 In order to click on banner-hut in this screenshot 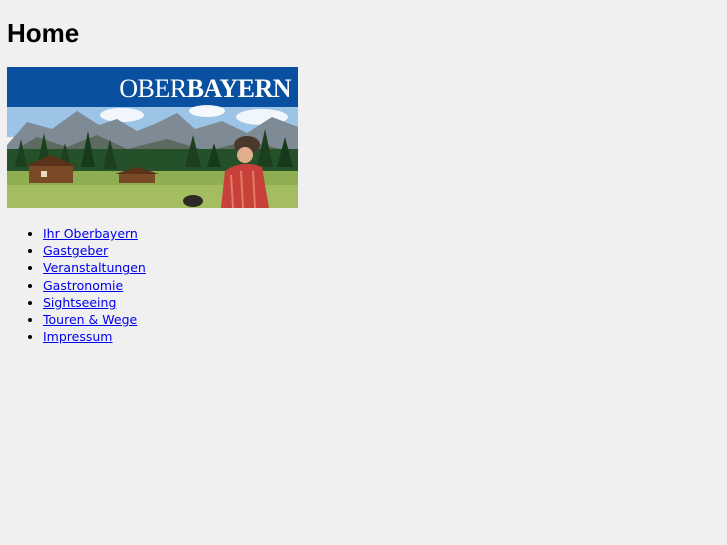, I will do `click(51, 174)`.